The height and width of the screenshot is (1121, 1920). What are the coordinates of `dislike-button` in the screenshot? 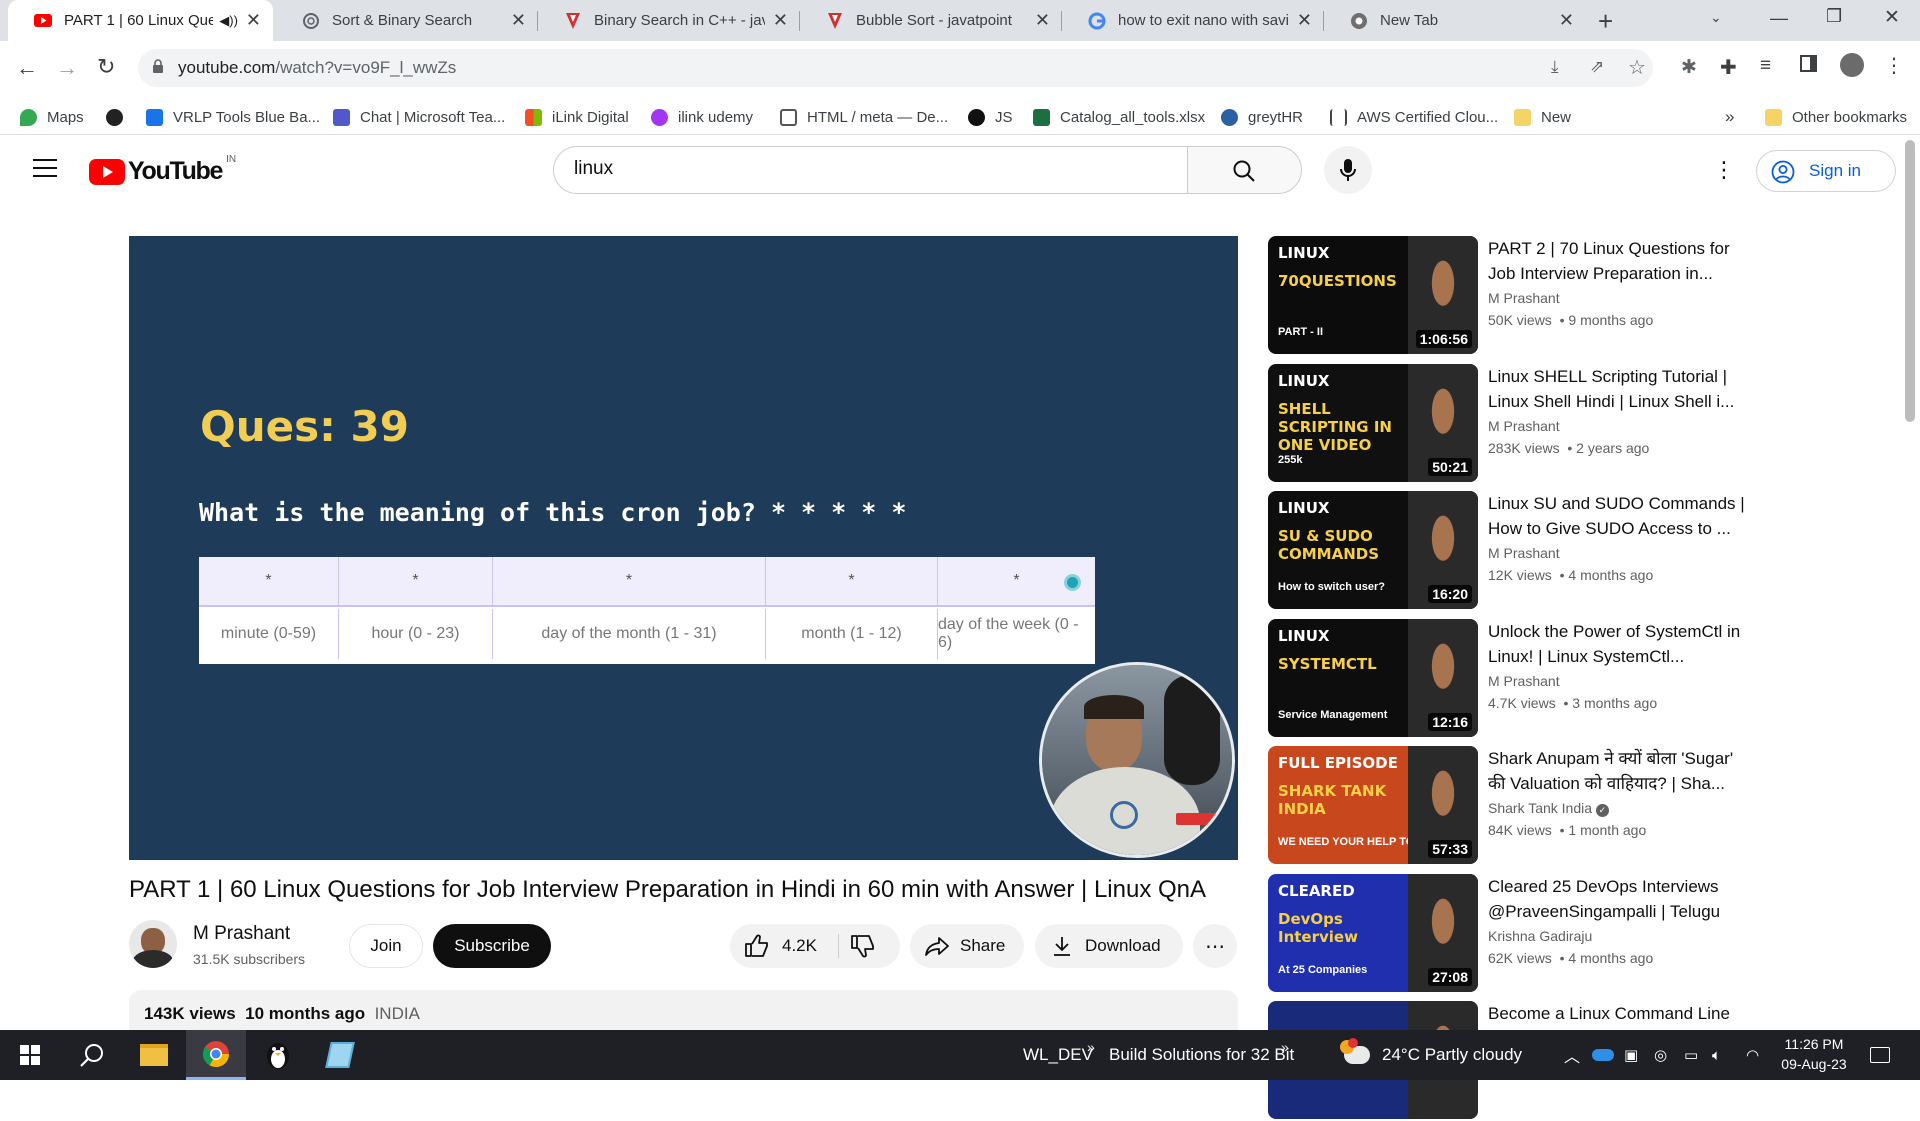 It's located at (863, 948).